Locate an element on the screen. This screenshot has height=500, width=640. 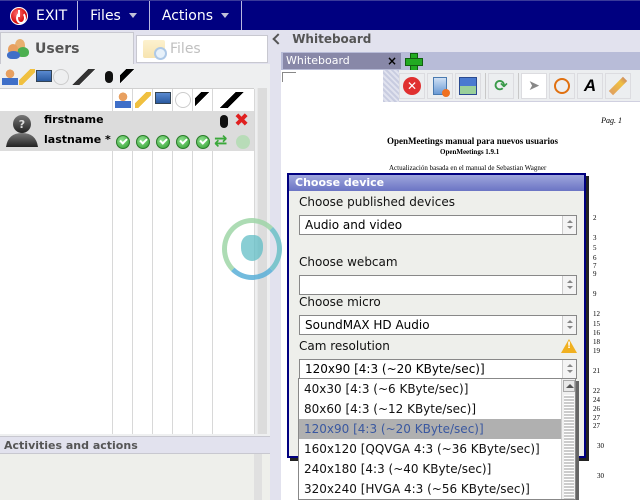
toc-number: 3 is located at coordinates (595, 238).